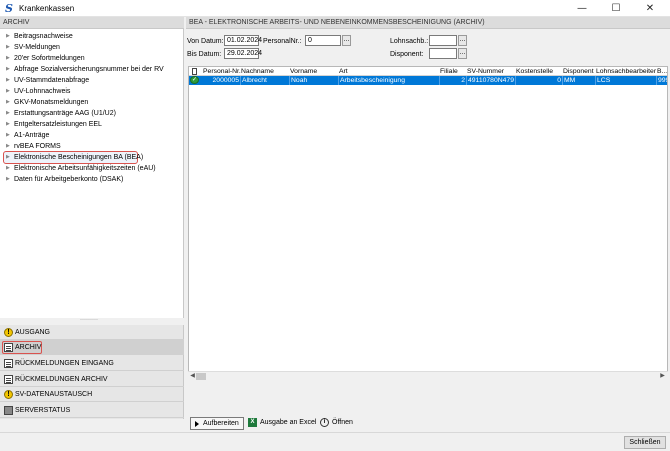 The height and width of the screenshot is (451, 670). Describe the element at coordinates (491, 71) in the screenshot. I see `col-sv-nummer: SV-Nummer` at that location.